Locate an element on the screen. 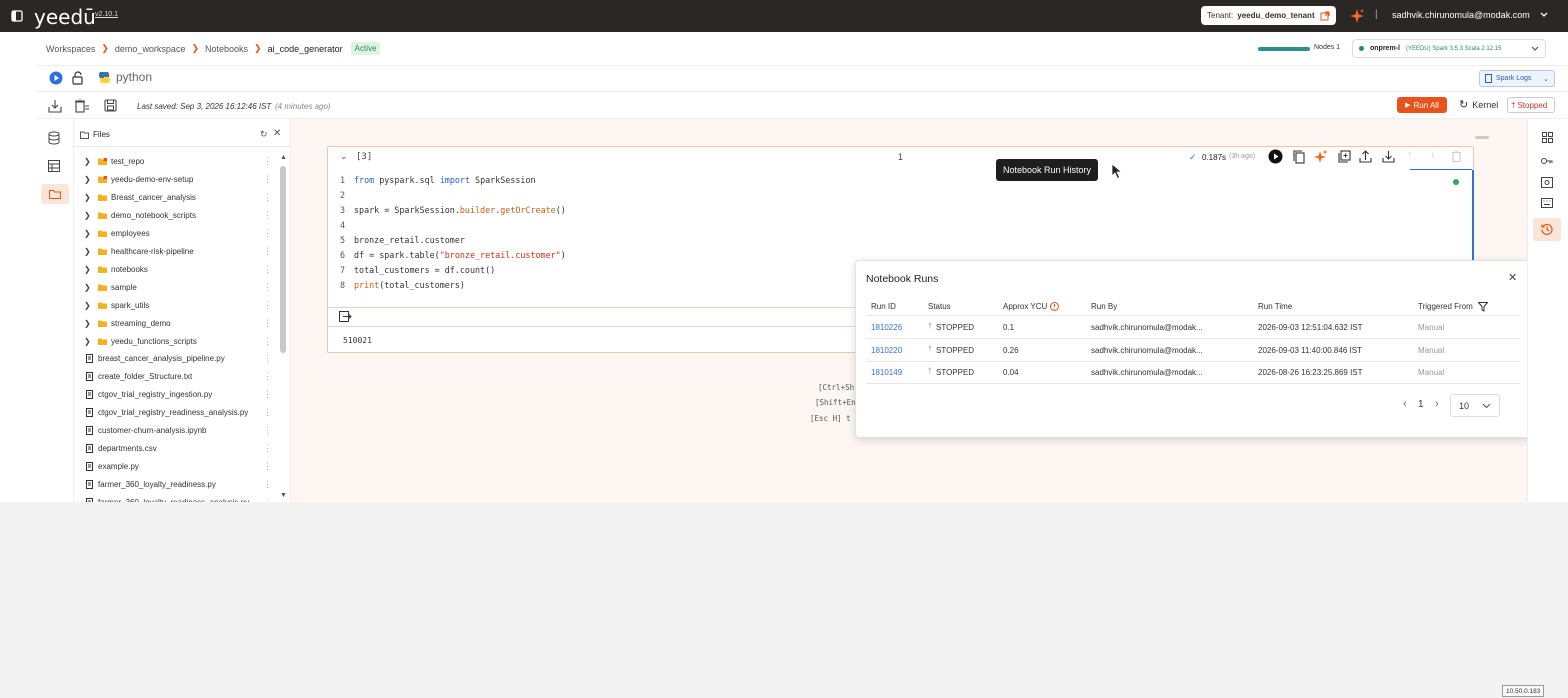  breadcrumb-workspaces: Workspaces is located at coordinates (70, 49).